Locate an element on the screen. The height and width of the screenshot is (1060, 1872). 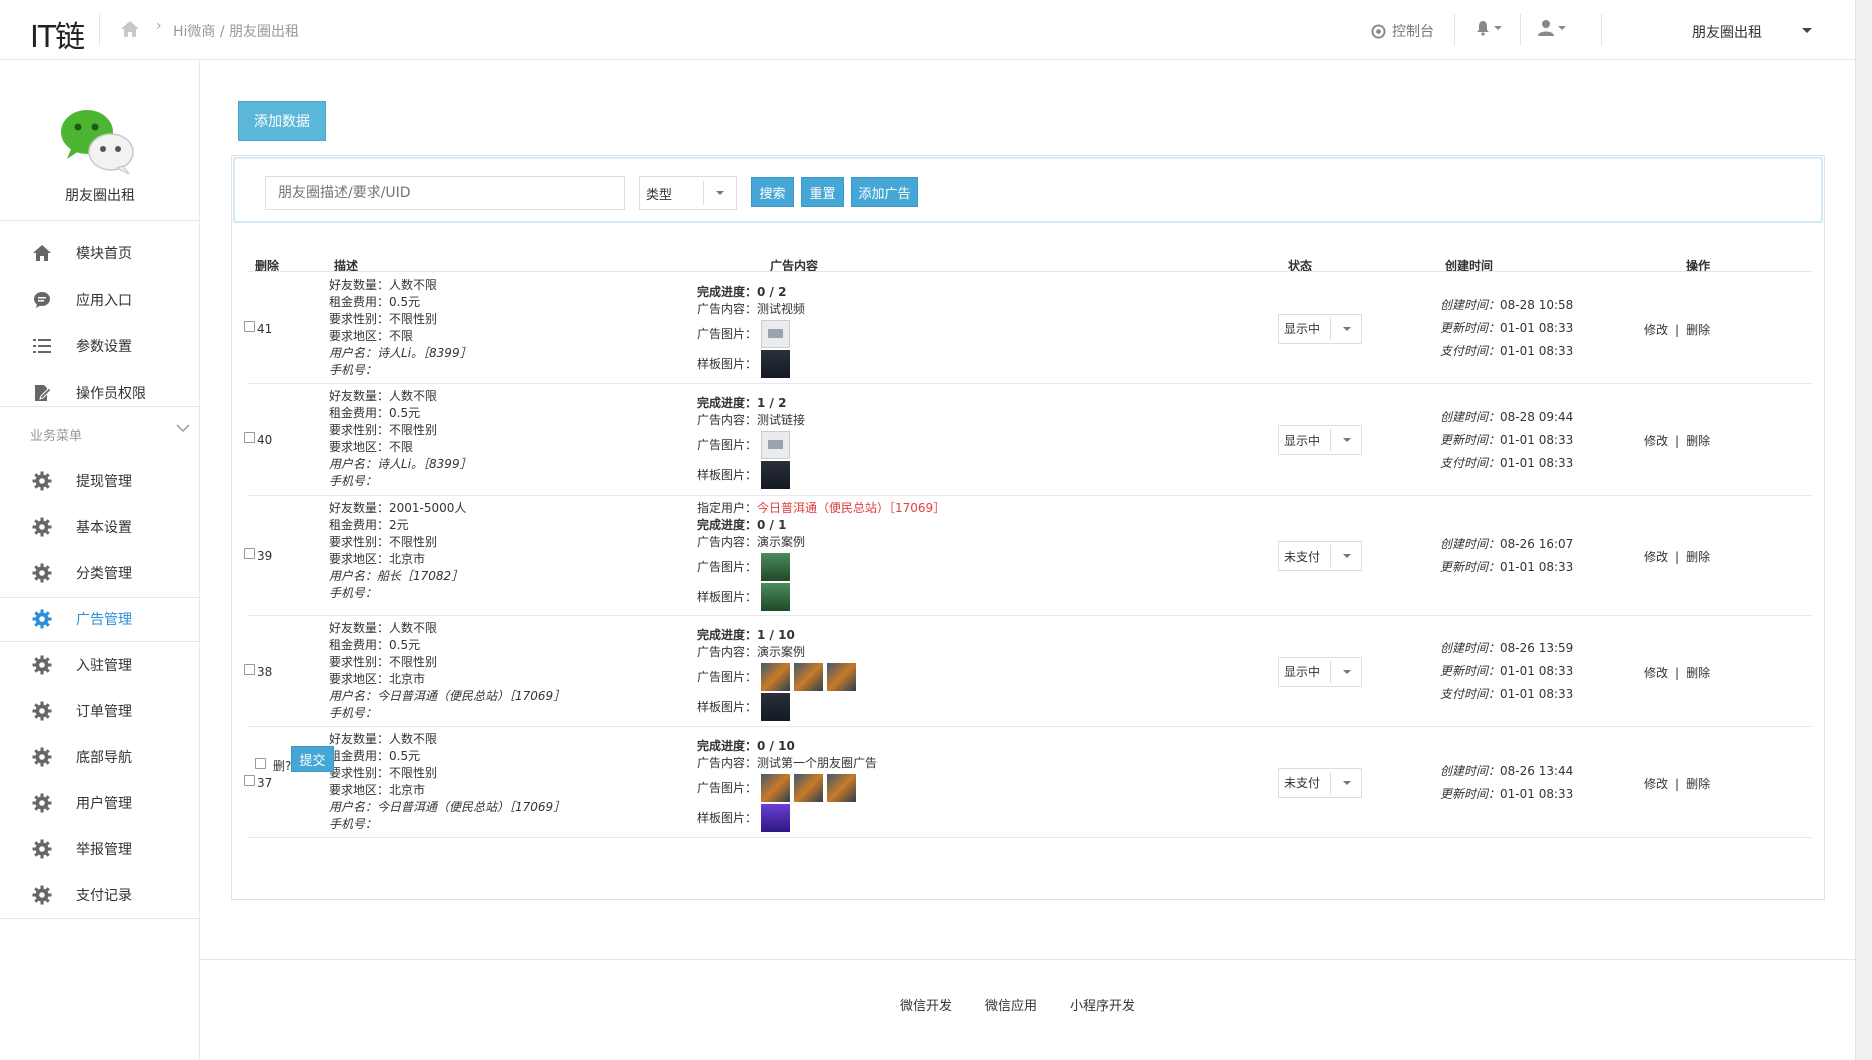
sidebar-item: 用户管理 is located at coordinates (100, 803).